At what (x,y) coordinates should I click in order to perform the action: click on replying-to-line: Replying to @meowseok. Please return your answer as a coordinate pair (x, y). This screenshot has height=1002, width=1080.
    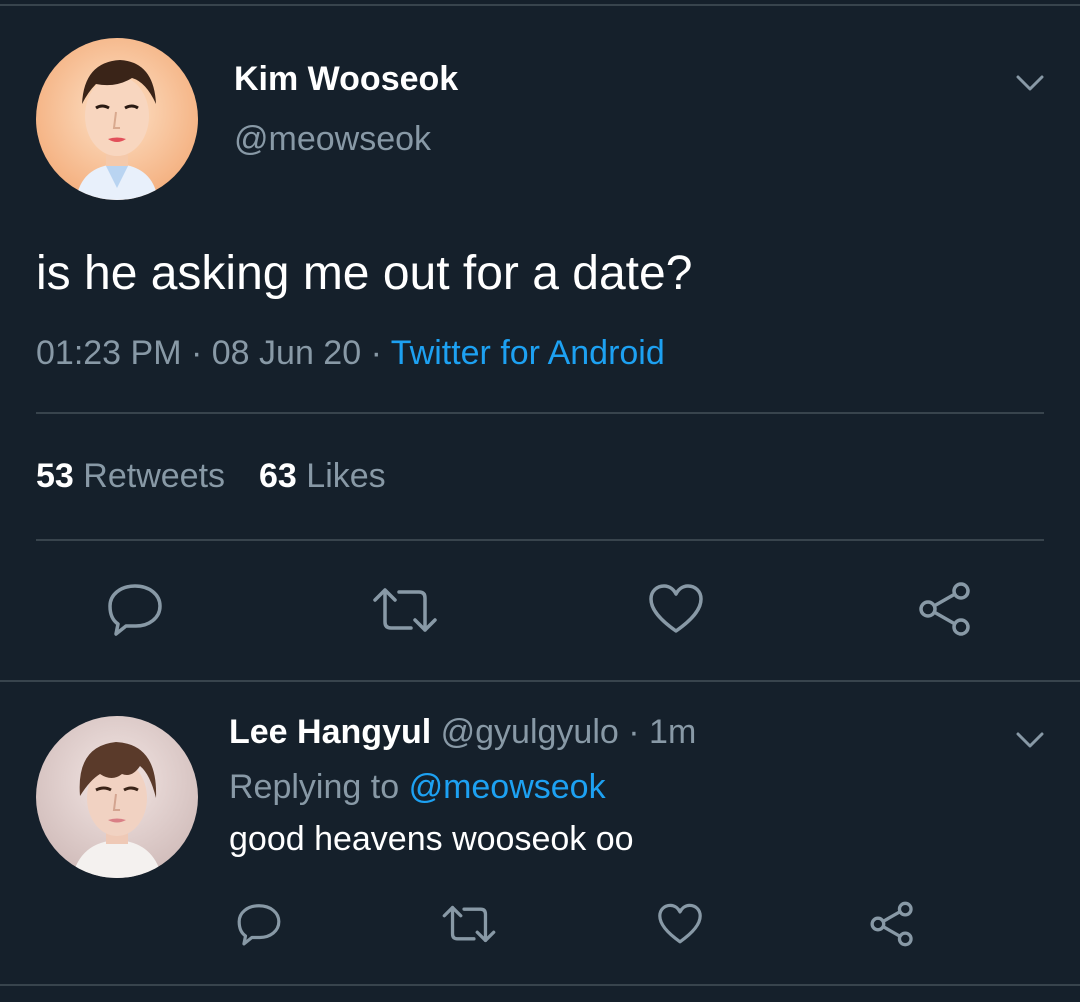
    Looking at the image, I should click on (417, 787).